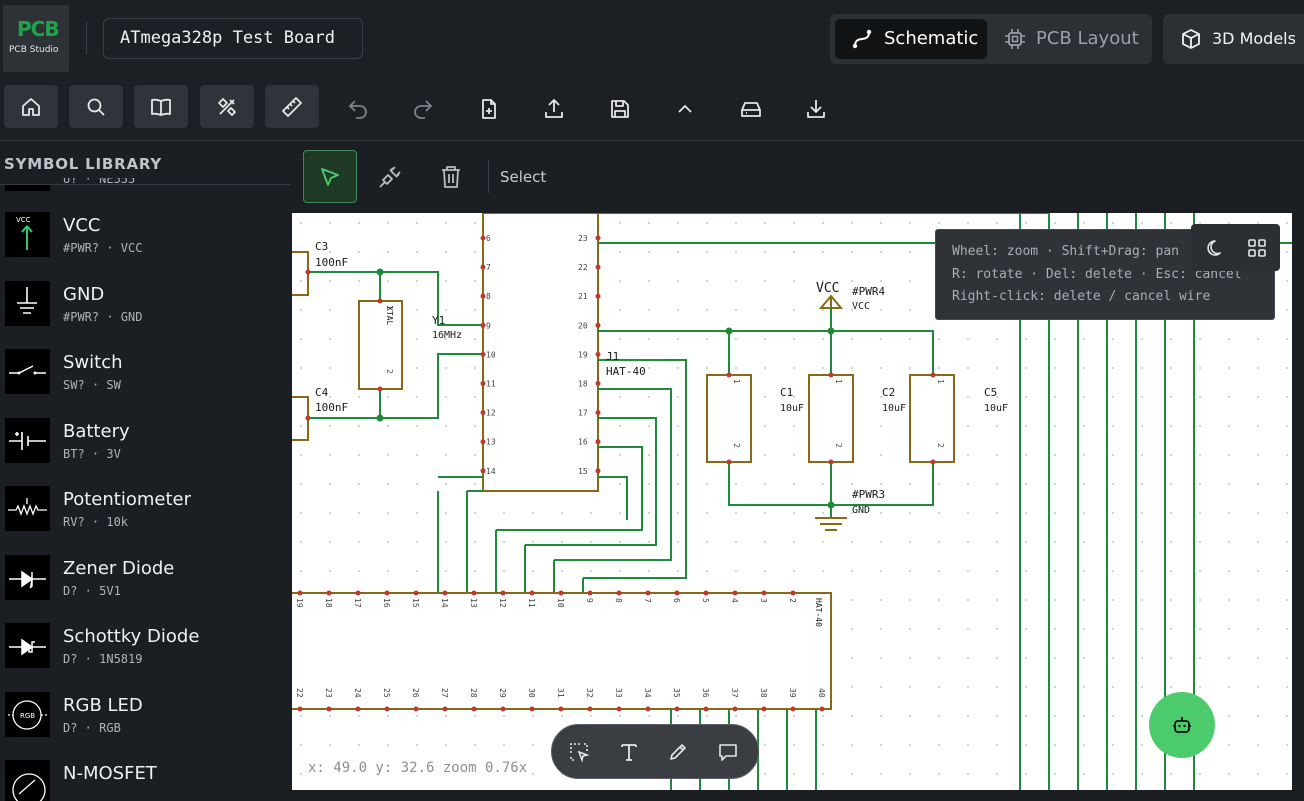  I want to click on j1-pin-number: 7, so click(488, 267).